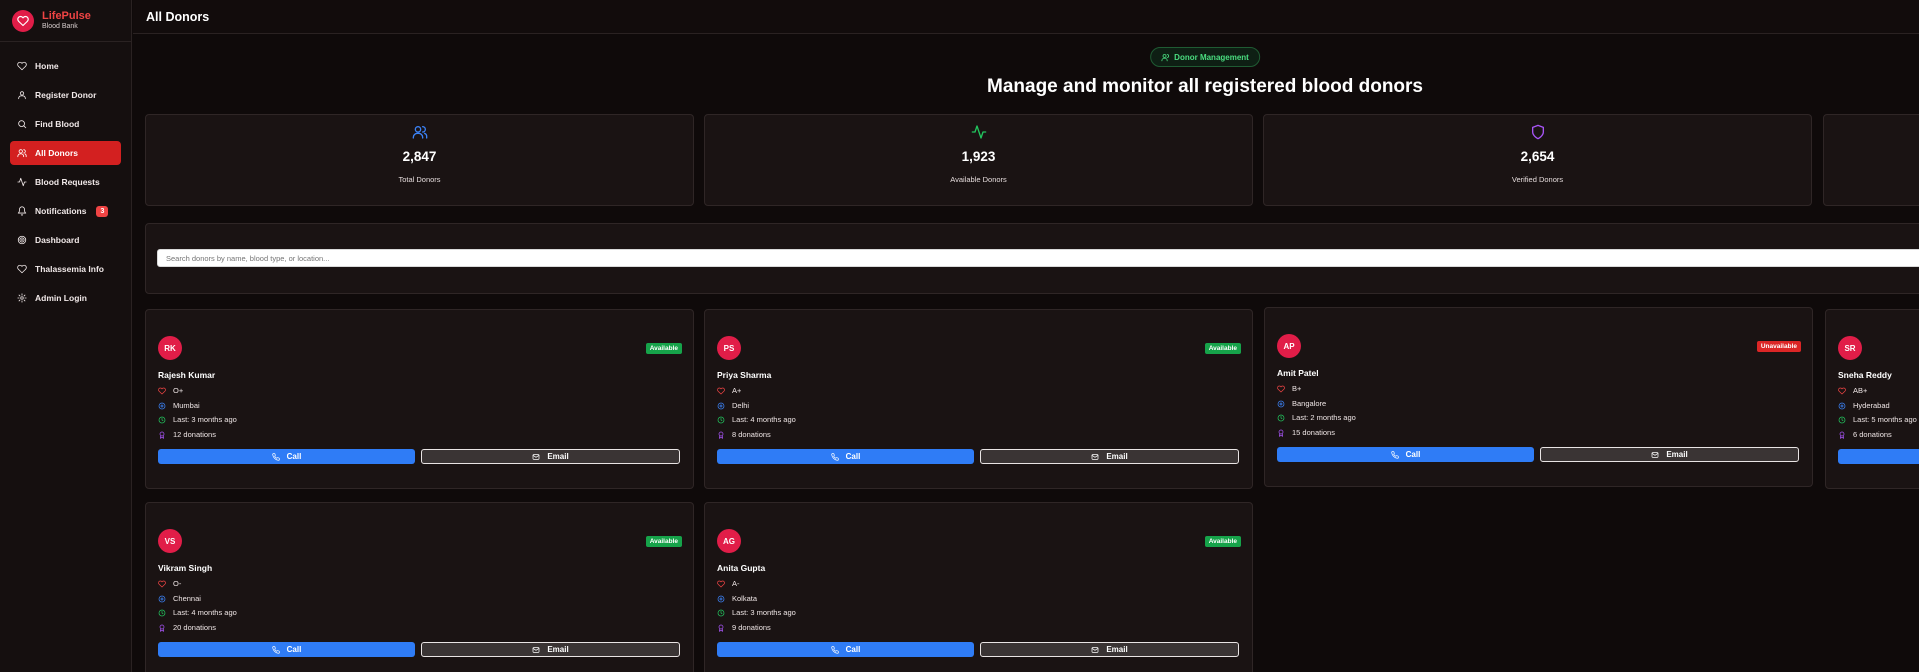 This screenshot has width=1919, height=672. I want to click on sidebar-item-label: Dashboard, so click(57, 240).